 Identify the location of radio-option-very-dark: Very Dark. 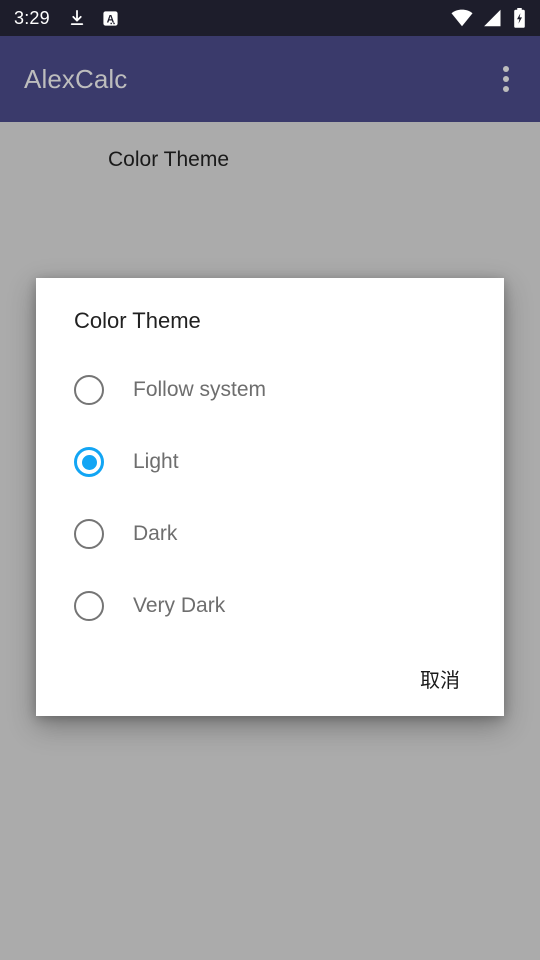
(270, 606).